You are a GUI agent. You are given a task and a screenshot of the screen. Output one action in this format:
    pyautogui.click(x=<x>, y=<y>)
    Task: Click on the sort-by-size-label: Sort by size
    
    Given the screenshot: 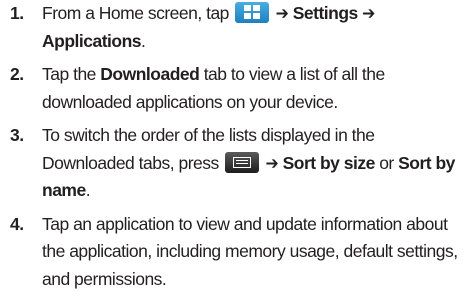 What is the action you would take?
    pyautogui.click(x=329, y=162)
    